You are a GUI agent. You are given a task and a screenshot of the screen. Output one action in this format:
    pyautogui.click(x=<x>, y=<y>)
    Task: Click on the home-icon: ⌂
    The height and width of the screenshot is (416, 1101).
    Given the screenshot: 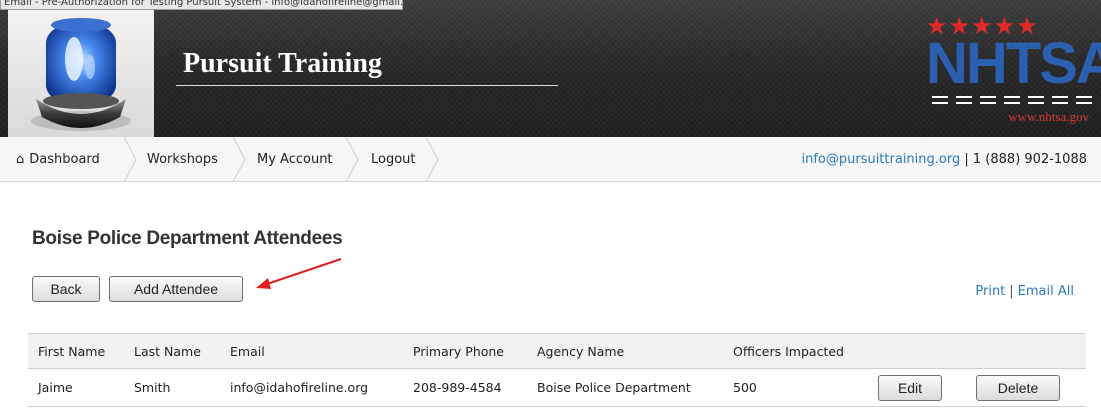 What is the action you would take?
    pyautogui.click(x=20, y=159)
    